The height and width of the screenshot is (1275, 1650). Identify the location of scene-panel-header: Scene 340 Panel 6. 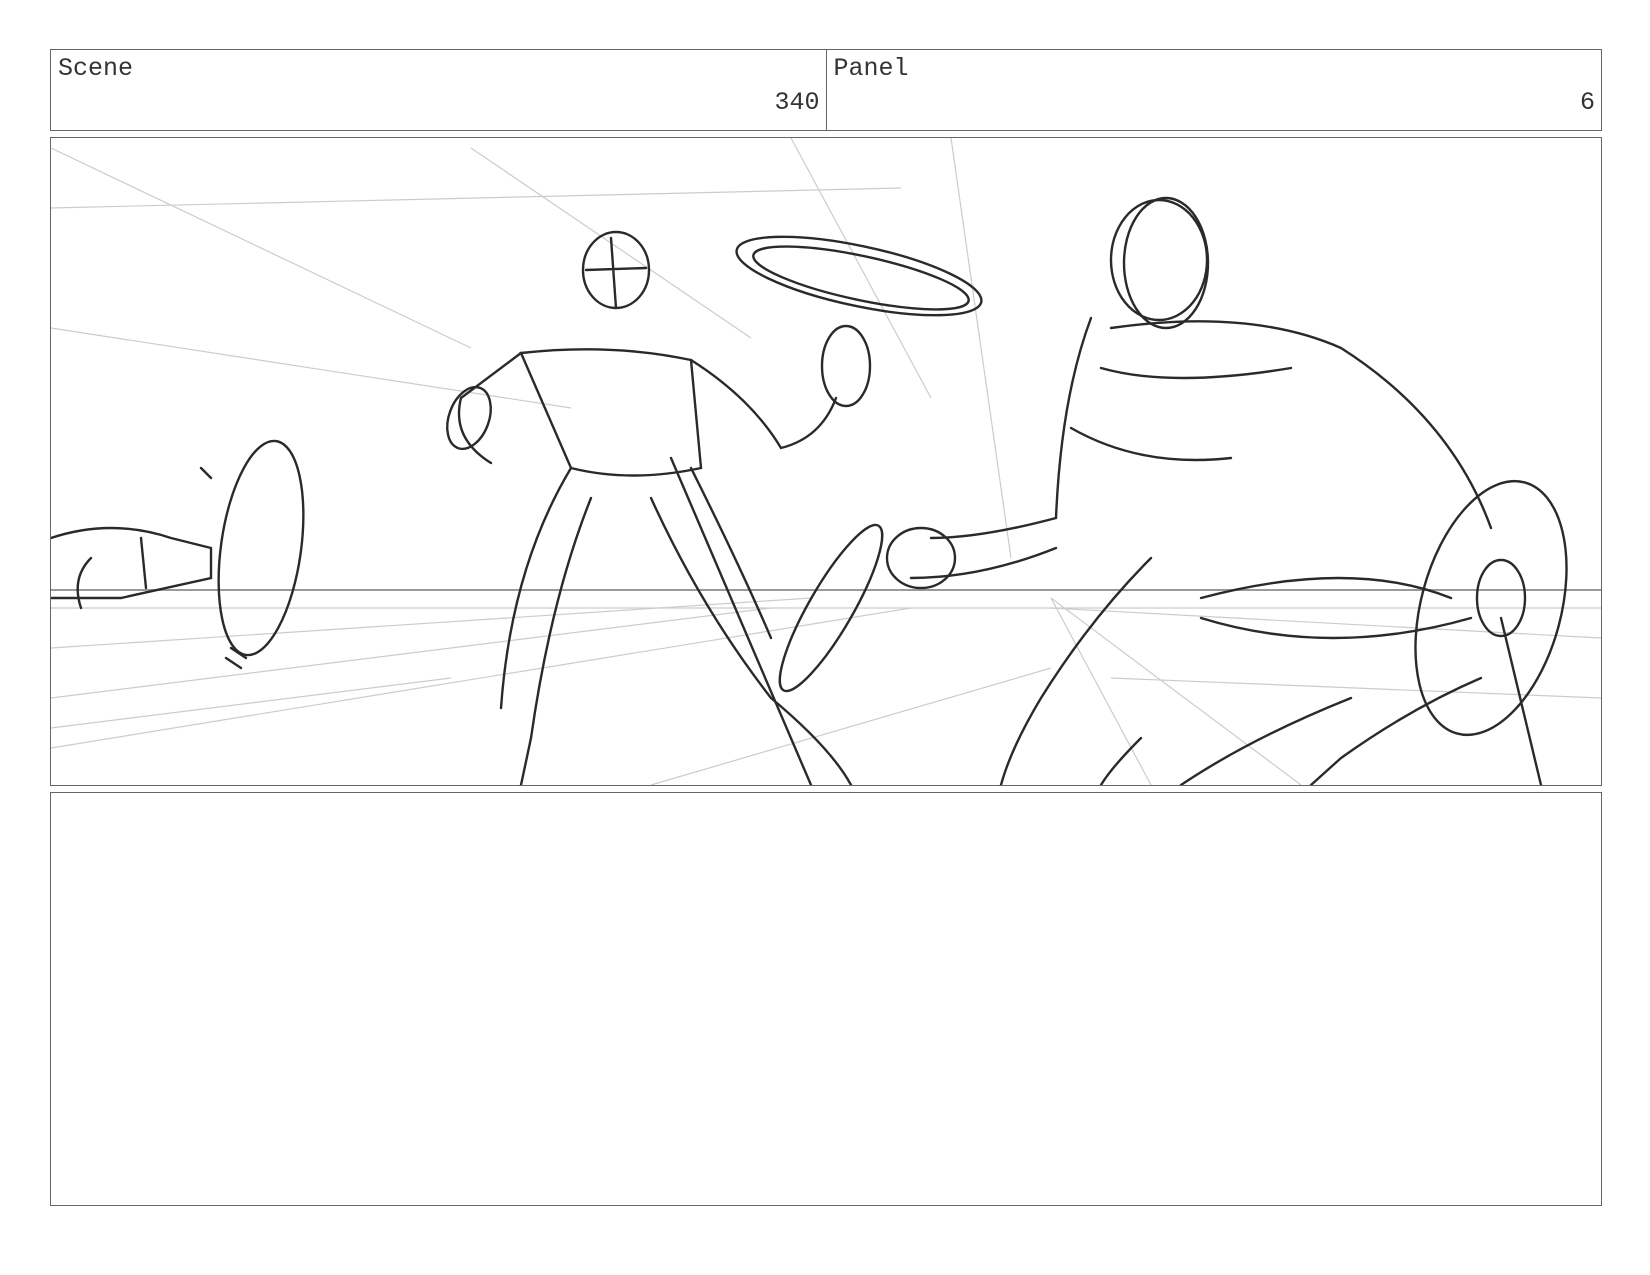
(826, 90).